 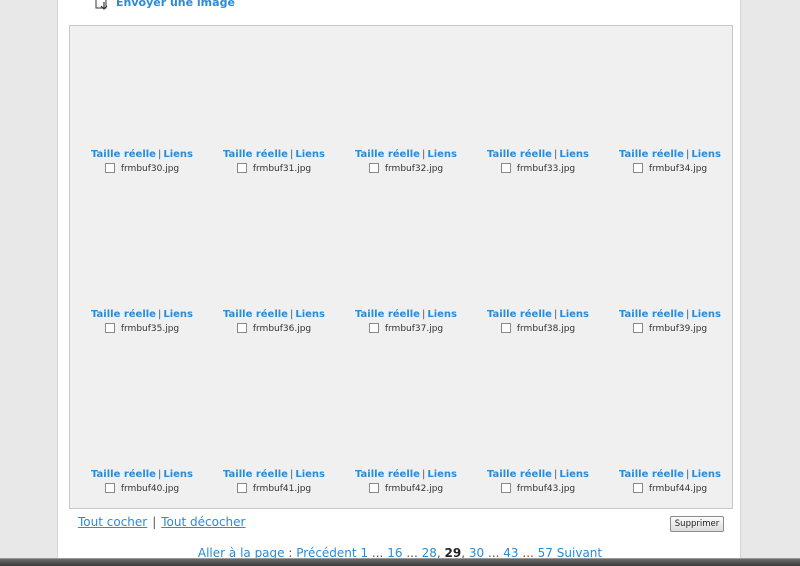 I want to click on selection-links: Tout cocher | Tout décocher, so click(x=161, y=522).